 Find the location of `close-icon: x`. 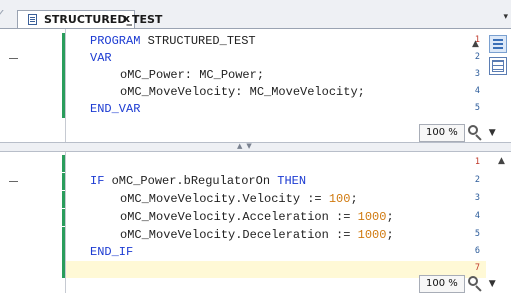

close-icon: x is located at coordinates (126, 18).